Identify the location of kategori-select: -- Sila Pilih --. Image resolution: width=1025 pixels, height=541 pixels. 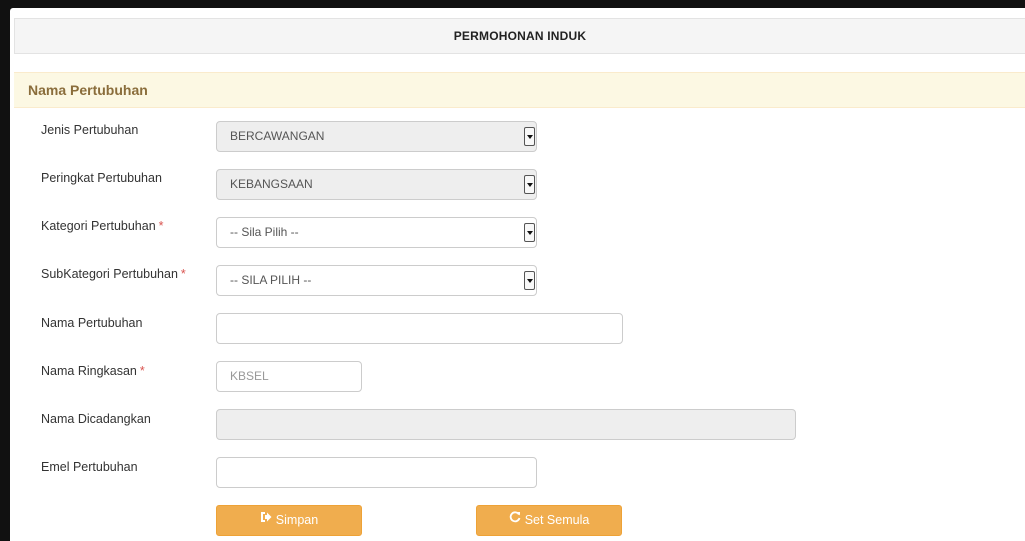
(376, 232).